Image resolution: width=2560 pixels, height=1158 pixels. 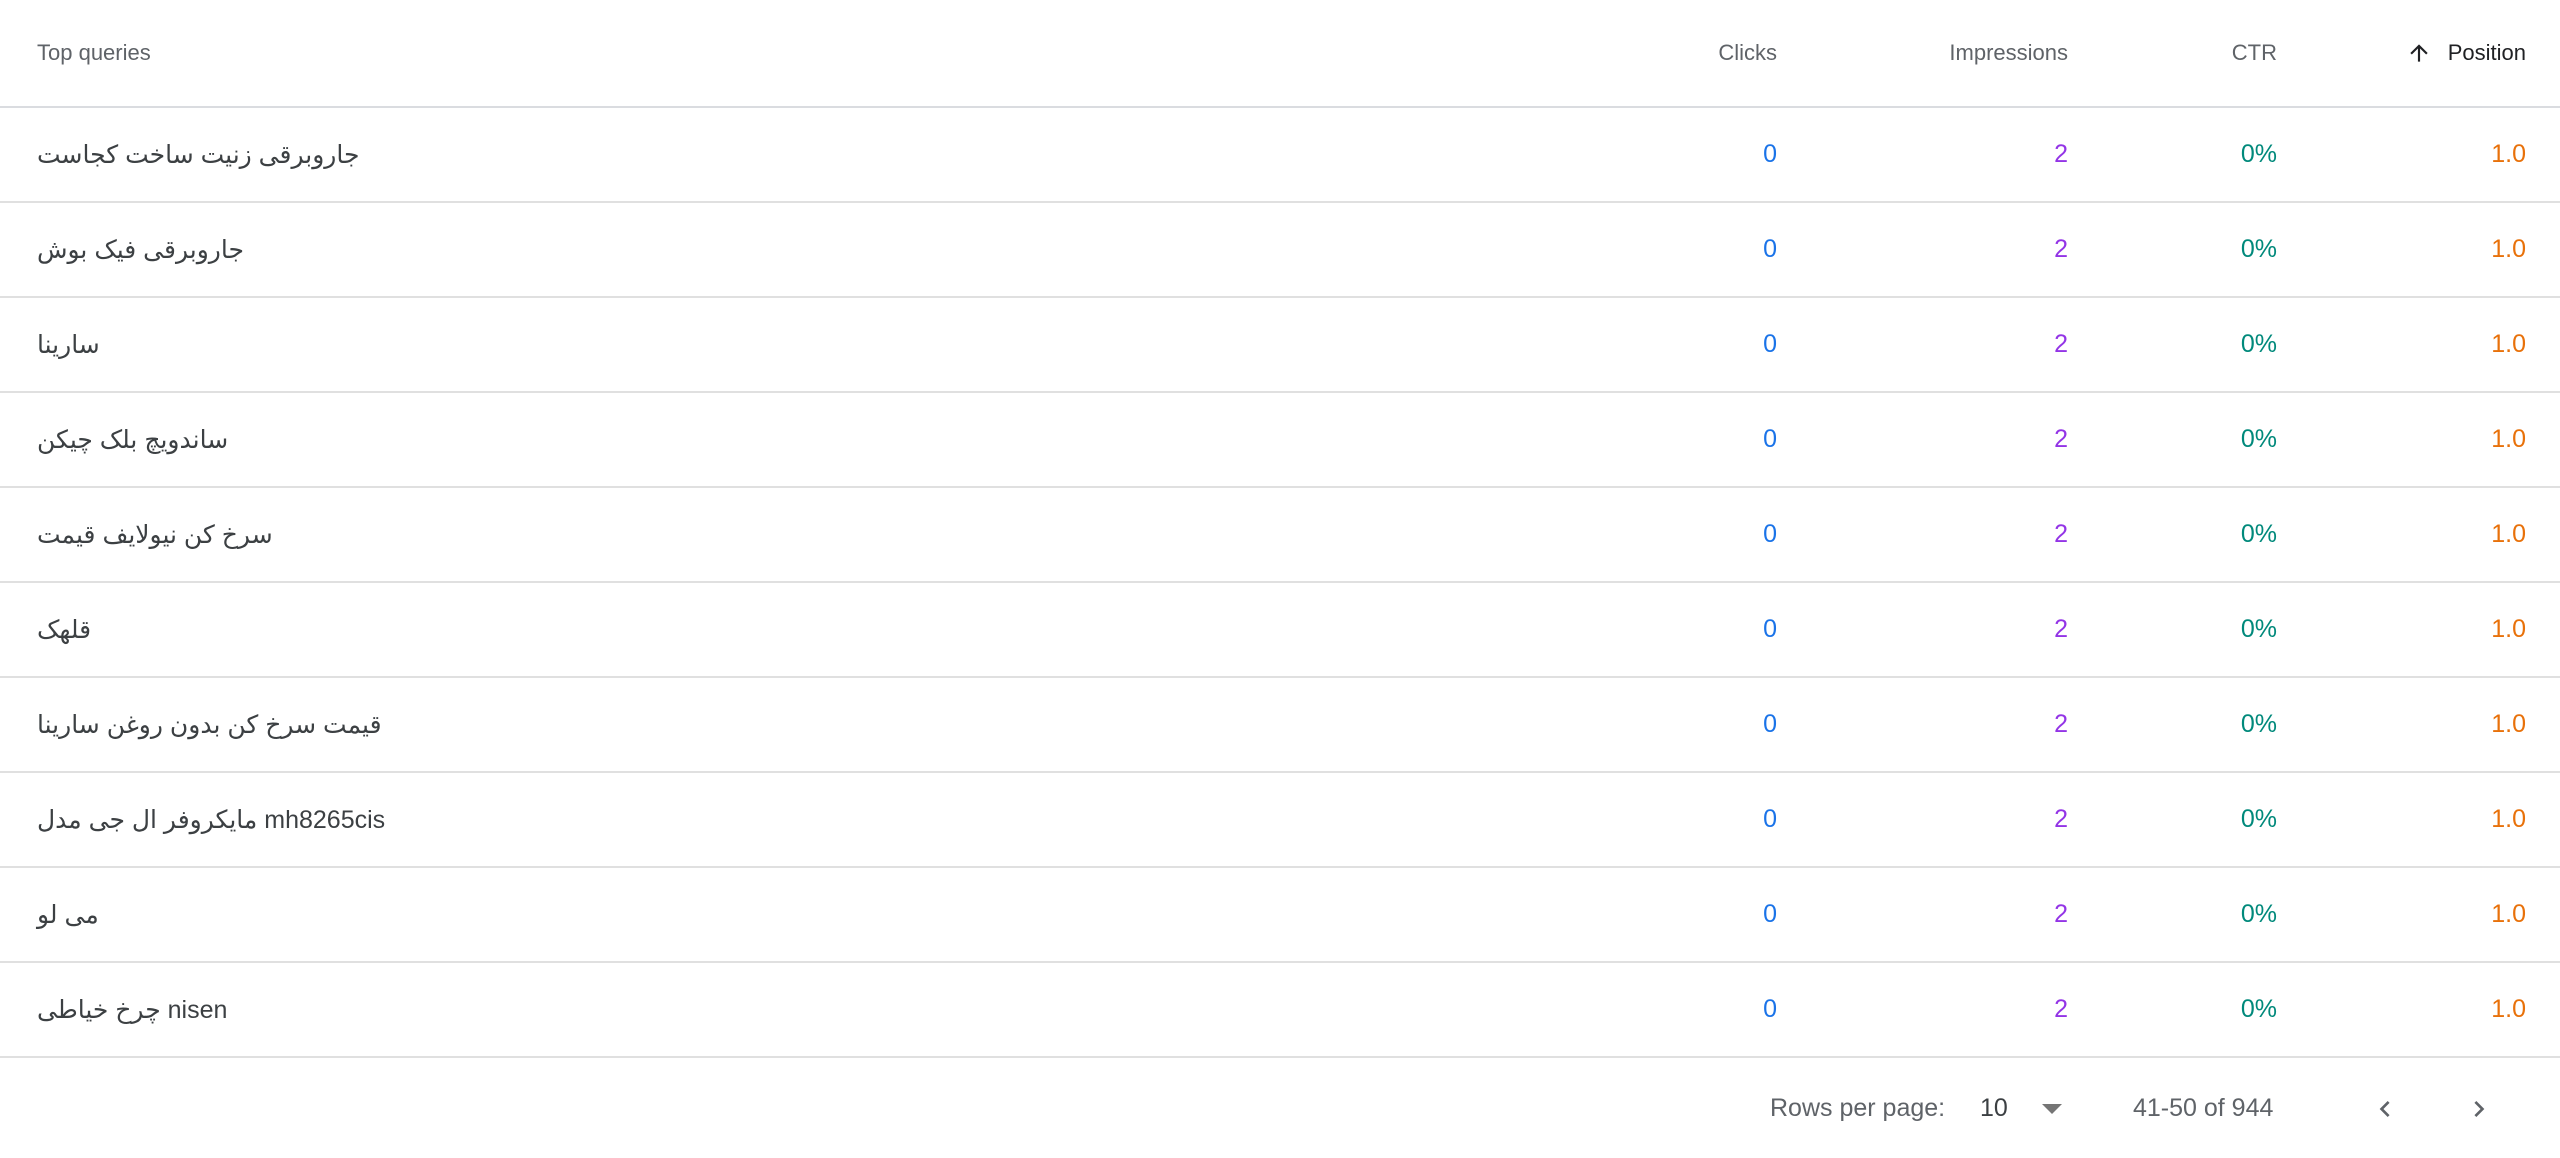 What do you see at coordinates (1280, 345) in the screenshot?
I see `table-row: سارینا 0 2 0% 1.0` at bounding box center [1280, 345].